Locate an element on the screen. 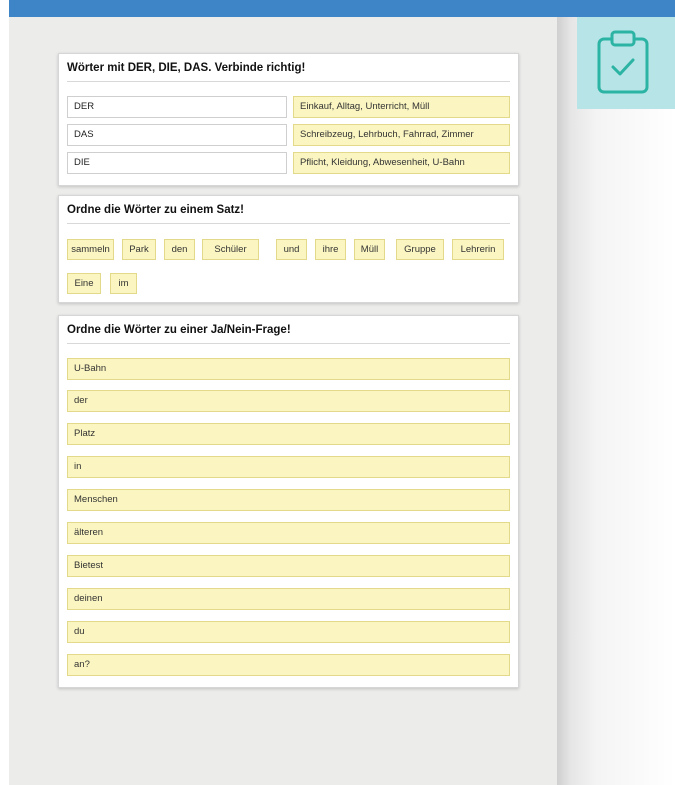  exercise-question-title: Ordne die Wörter zu einer Ja/Nein-Frage! is located at coordinates (288, 334).